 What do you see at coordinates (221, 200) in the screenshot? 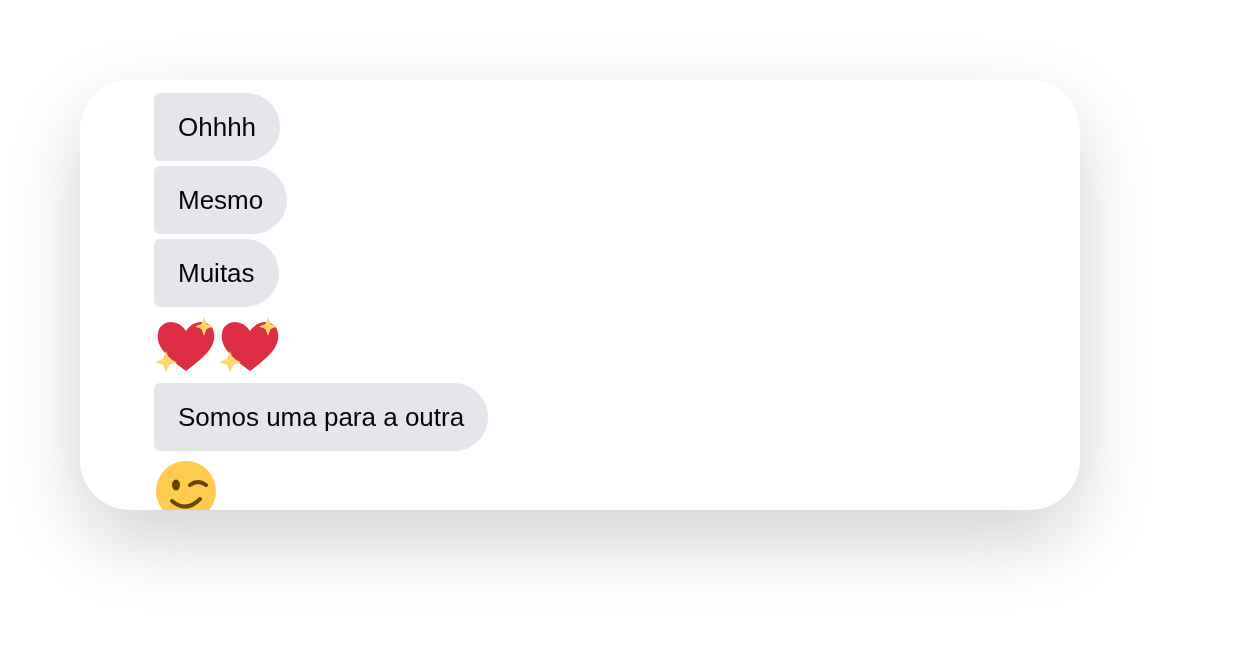
I see `message-bubble: Mesmo` at bounding box center [221, 200].